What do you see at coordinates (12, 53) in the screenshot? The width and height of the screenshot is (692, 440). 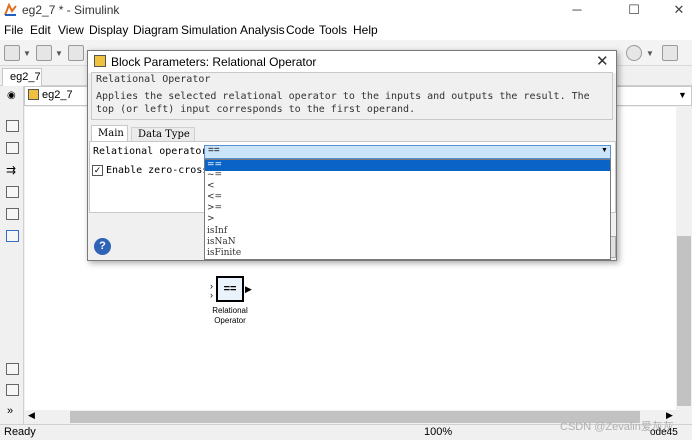 I see `new-model-icon` at bounding box center [12, 53].